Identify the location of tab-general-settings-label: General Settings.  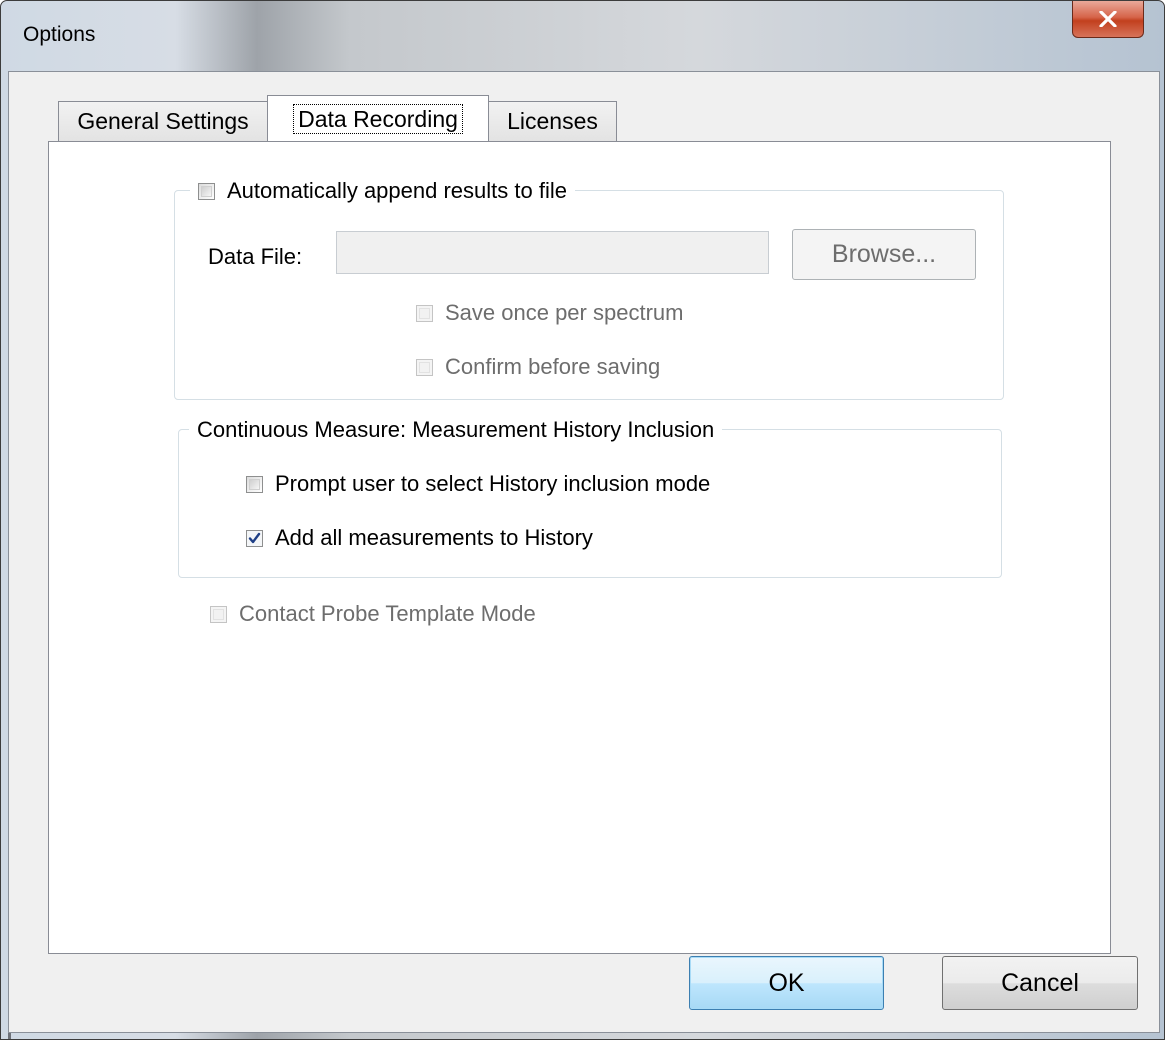
(163, 121).